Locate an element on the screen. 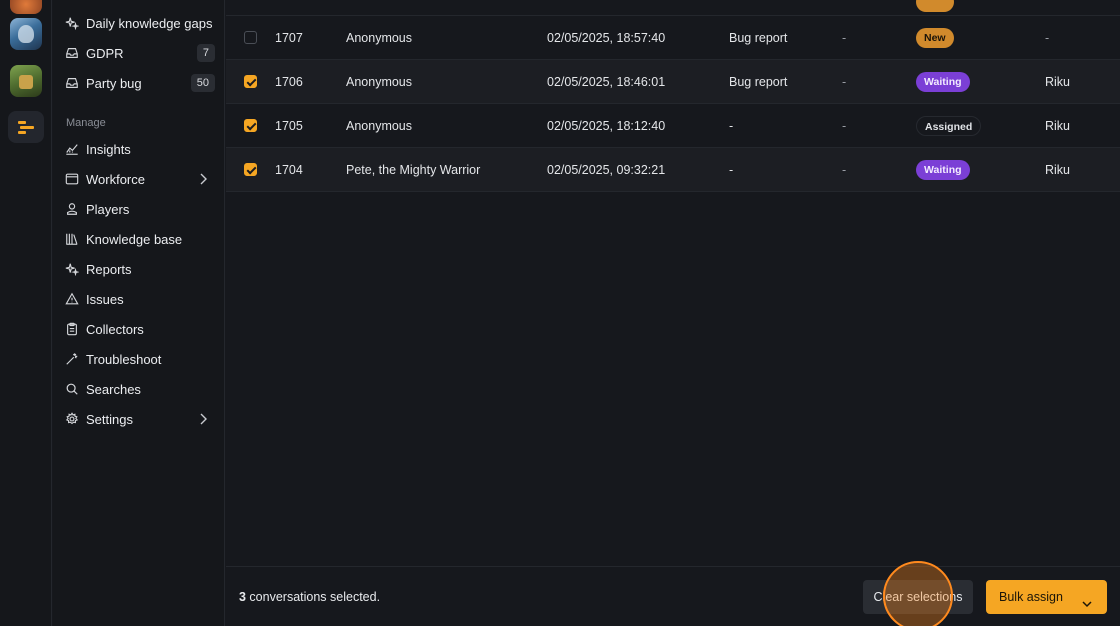 The image size is (1120, 626). workspace-rail is located at coordinates (26, 313).